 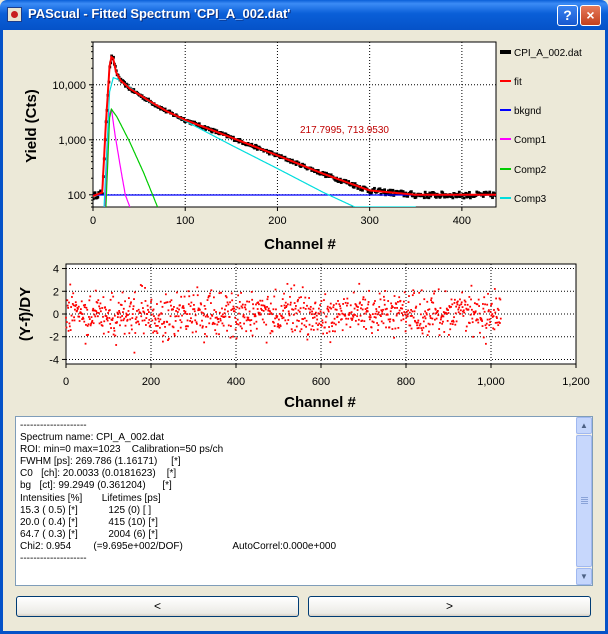 What do you see at coordinates (53, 425) in the screenshot?
I see `fit-report-line: --------------------` at bounding box center [53, 425].